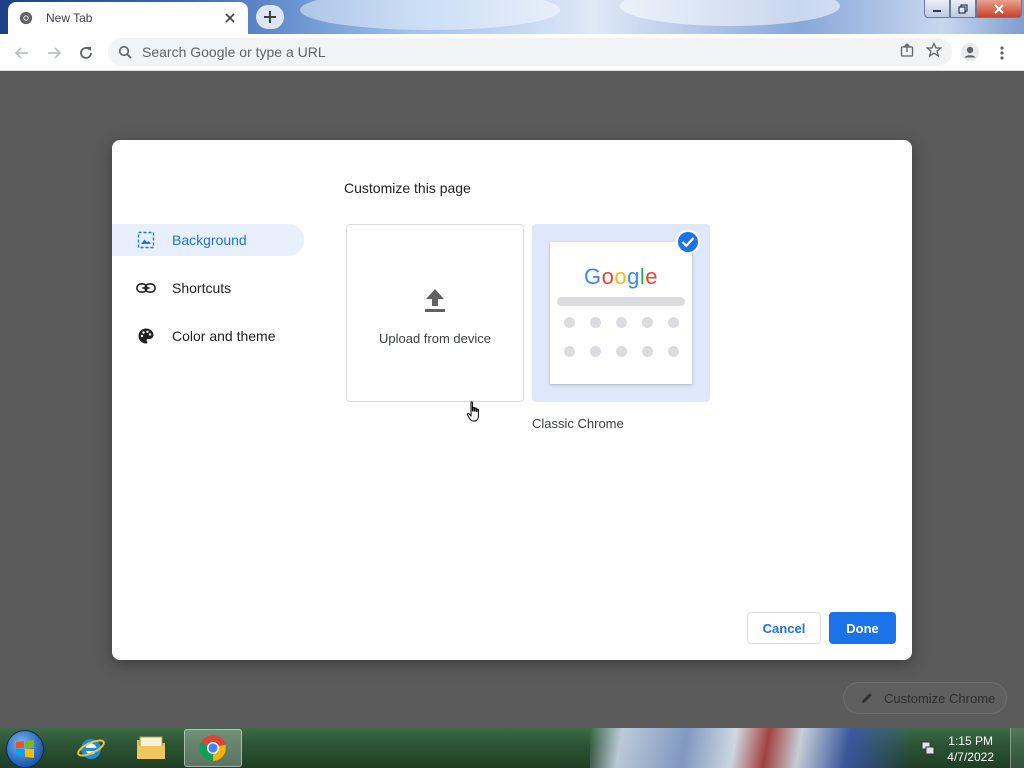 The width and height of the screenshot is (1024, 768). I want to click on window-close-button, so click(999, 9).